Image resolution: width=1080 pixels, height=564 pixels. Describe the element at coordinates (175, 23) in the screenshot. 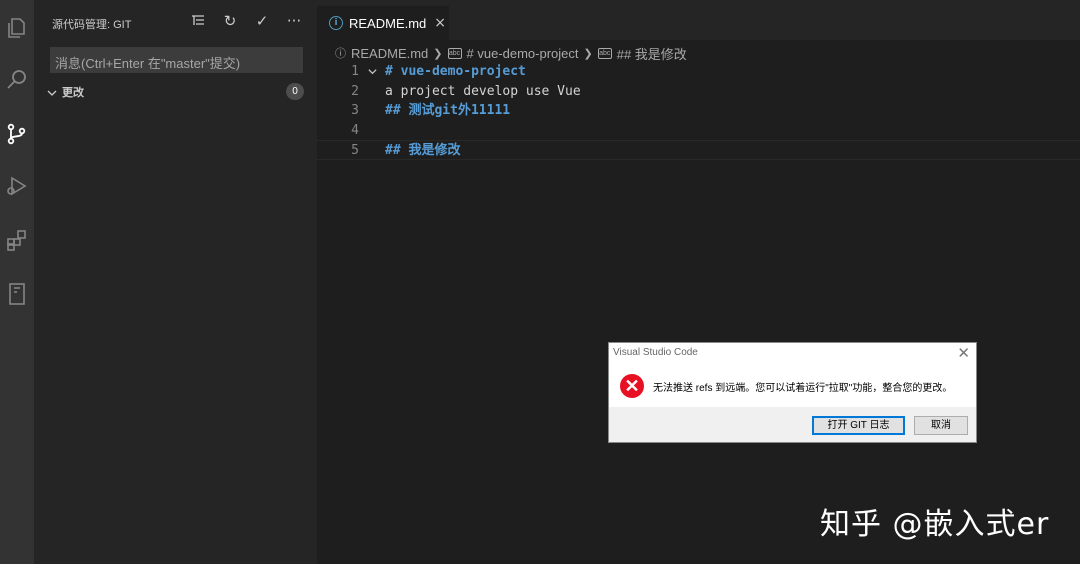

I see `sidebar-header: 源代码管理: GIT ↻ ✓ ···` at that location.